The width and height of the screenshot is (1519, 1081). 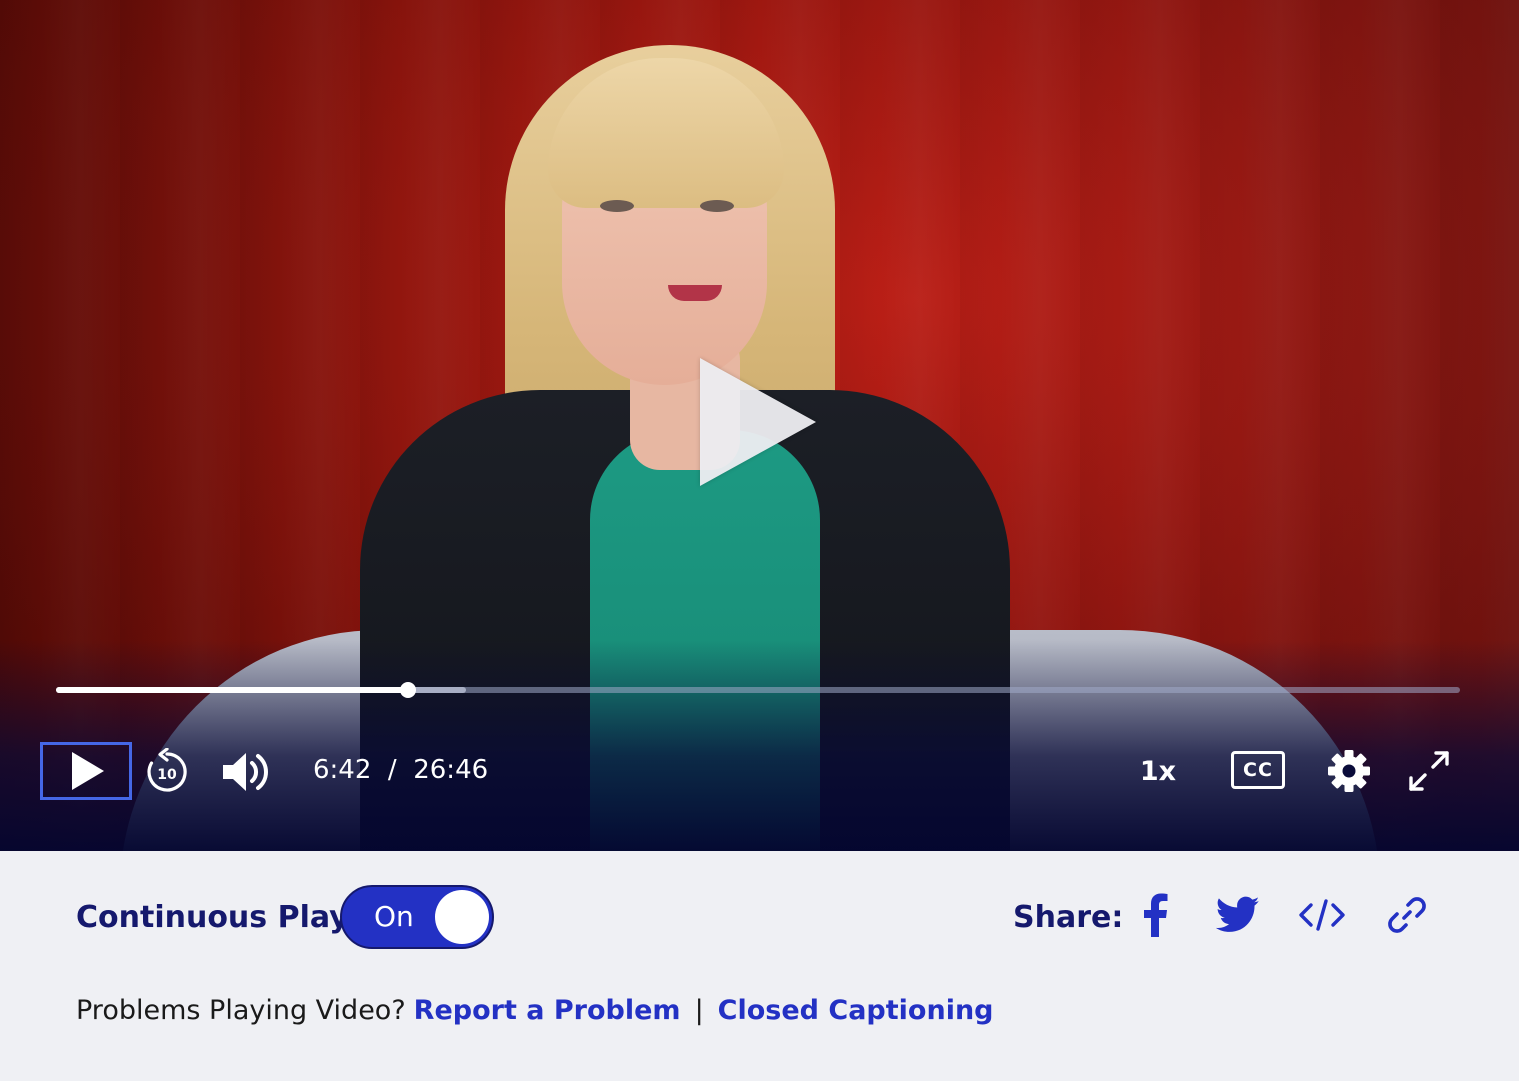 I want to click on speed-label: 1x, so click(x=1158, y=771).